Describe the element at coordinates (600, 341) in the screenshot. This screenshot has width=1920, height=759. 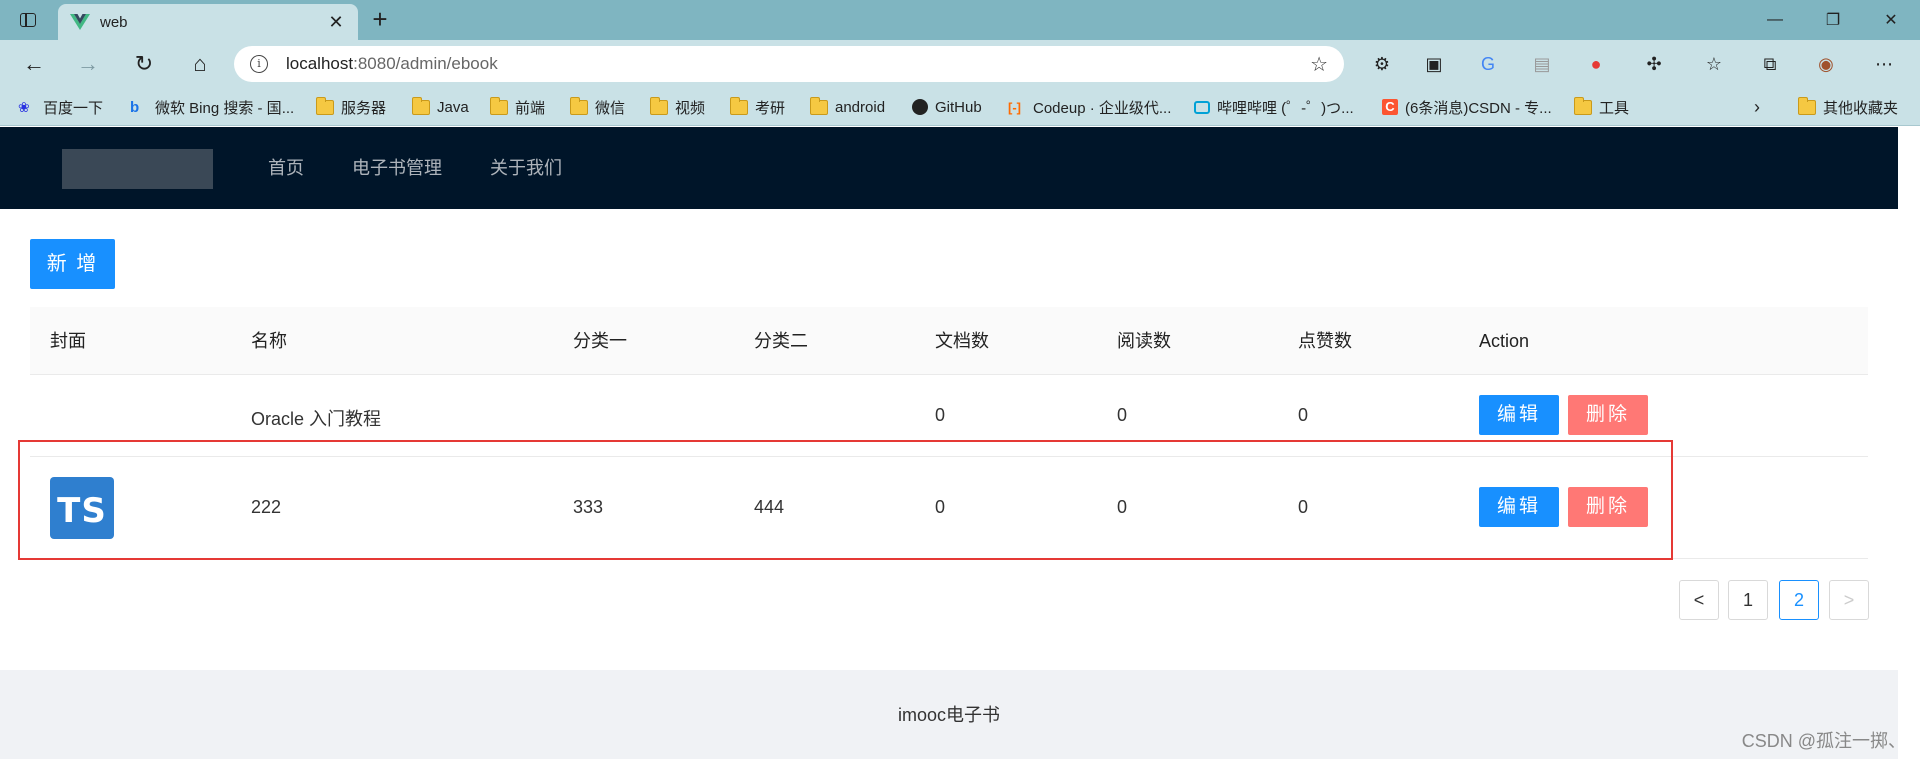
I see `column-header-category1: 分类一` at that location.